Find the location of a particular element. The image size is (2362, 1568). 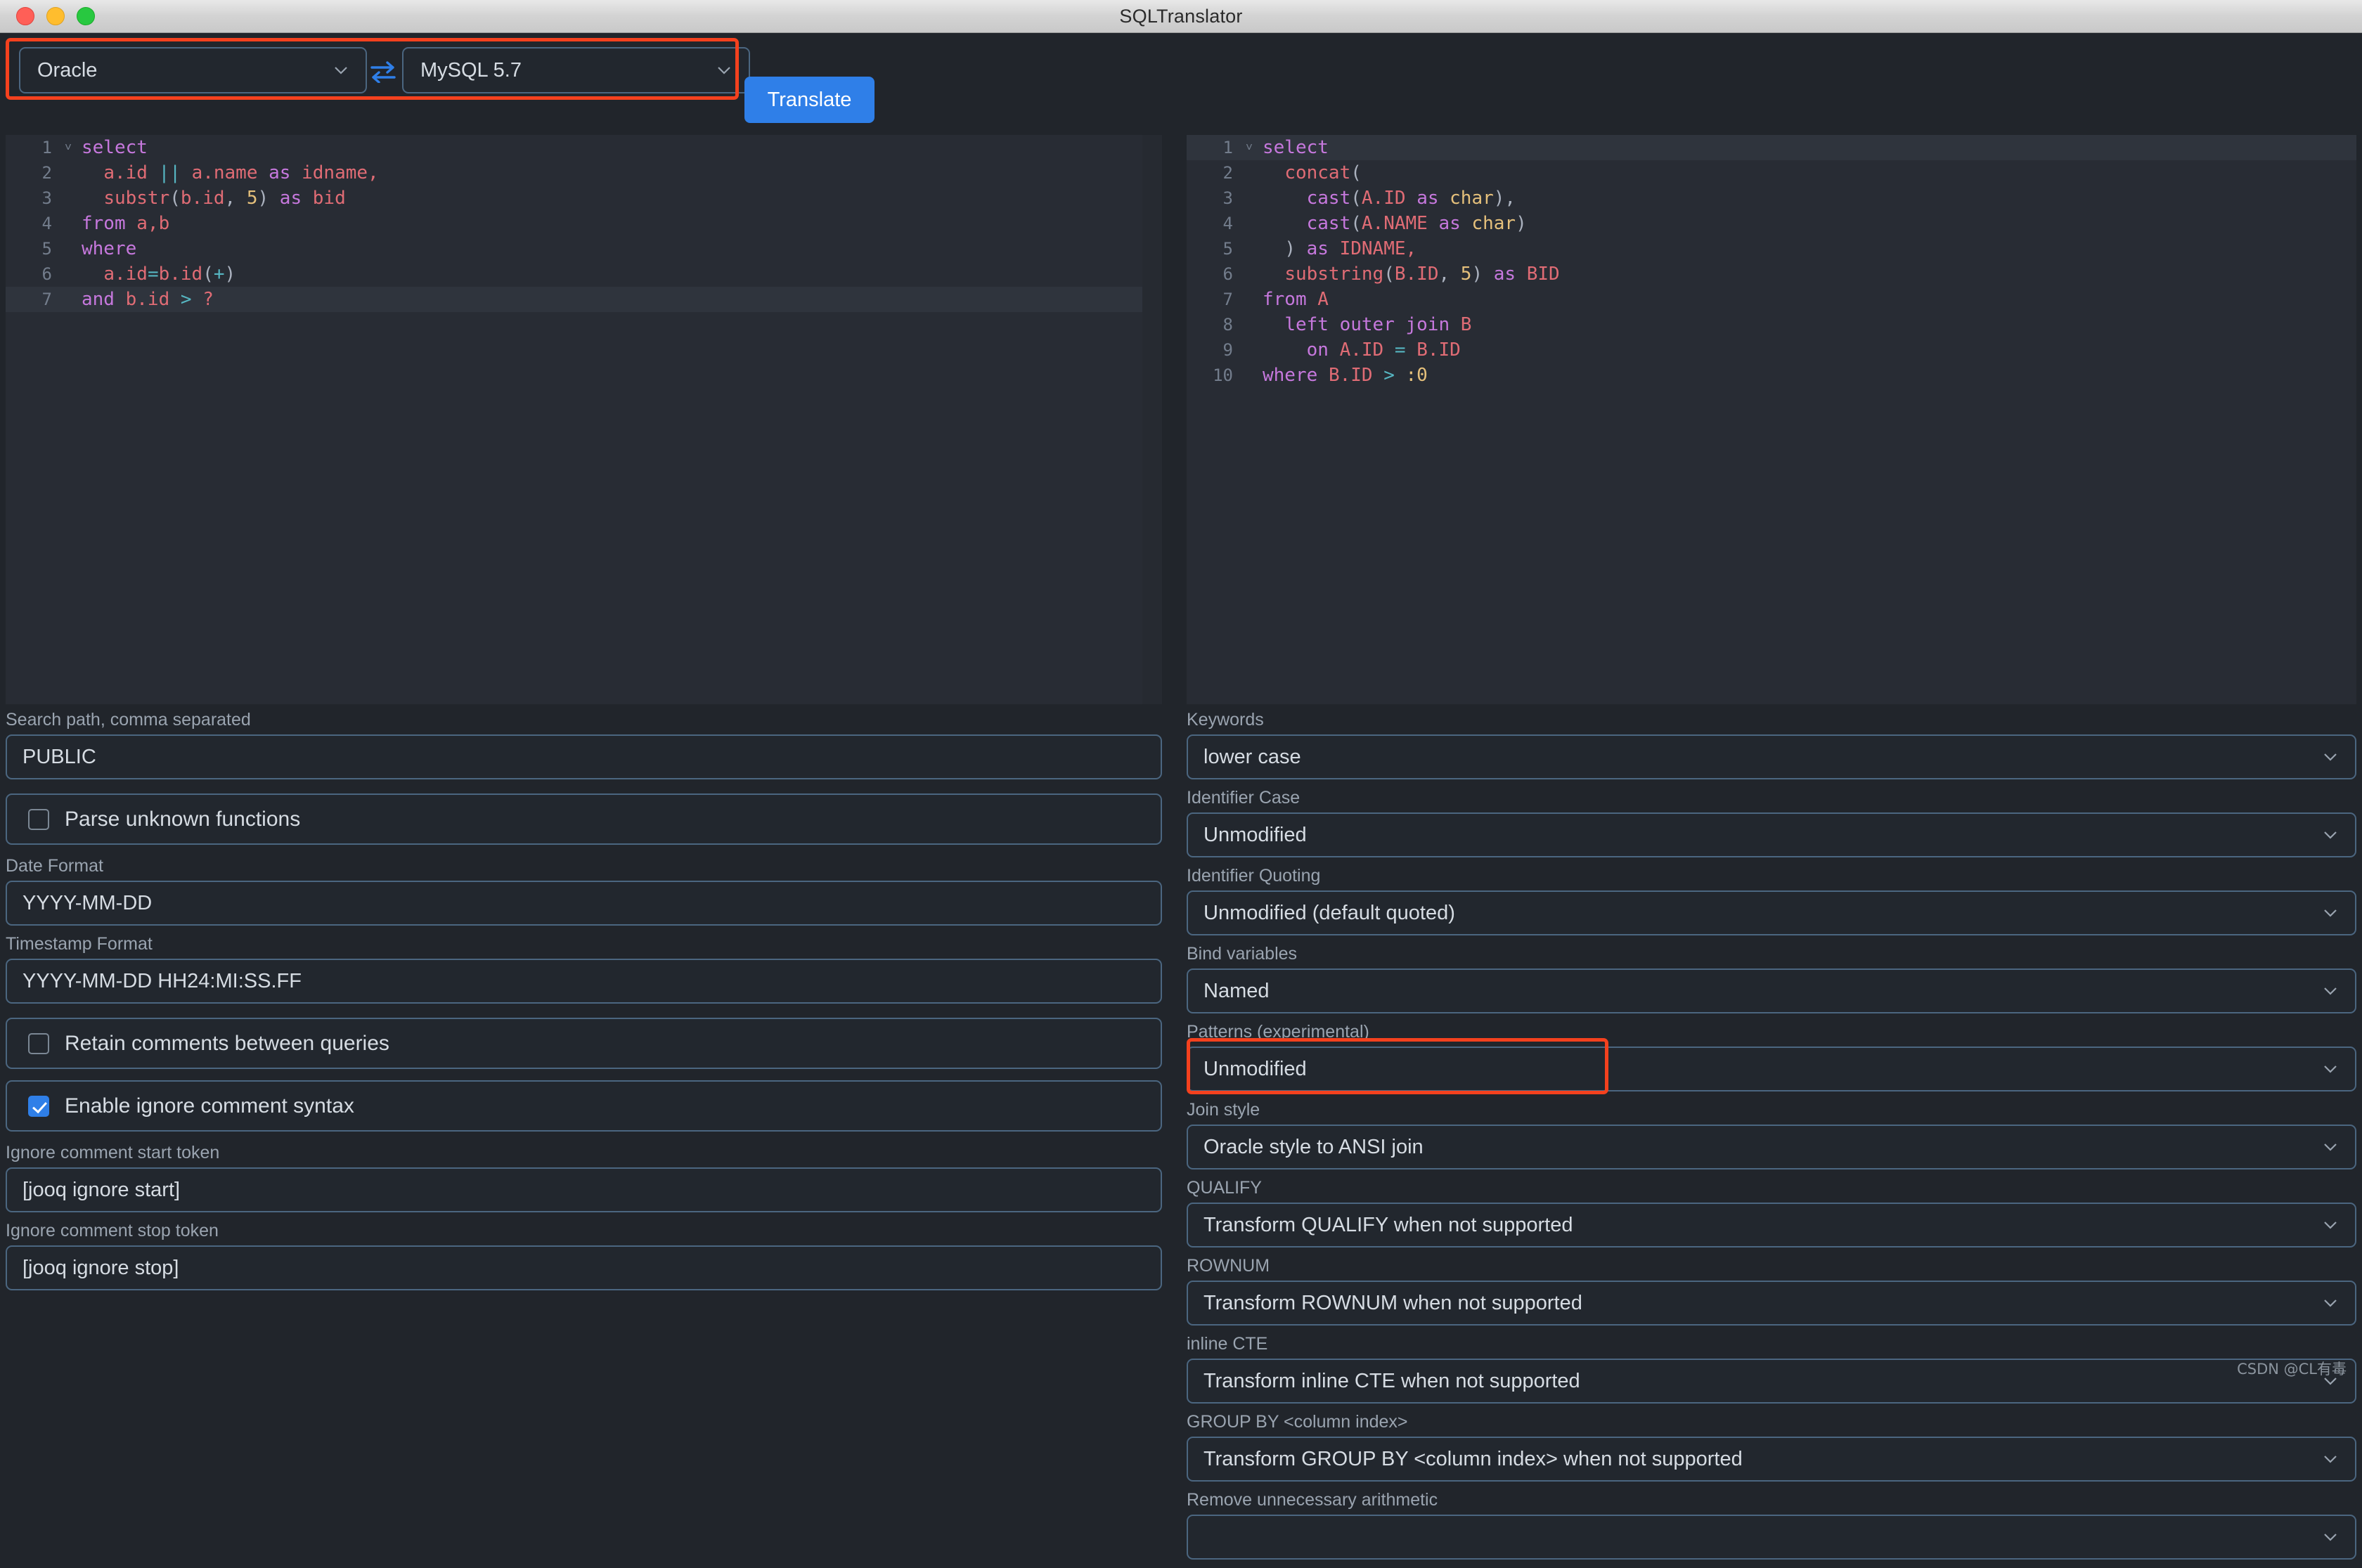

parse-unknown-functions-label: Parse unknown functions is located at coordinates (183, 819).